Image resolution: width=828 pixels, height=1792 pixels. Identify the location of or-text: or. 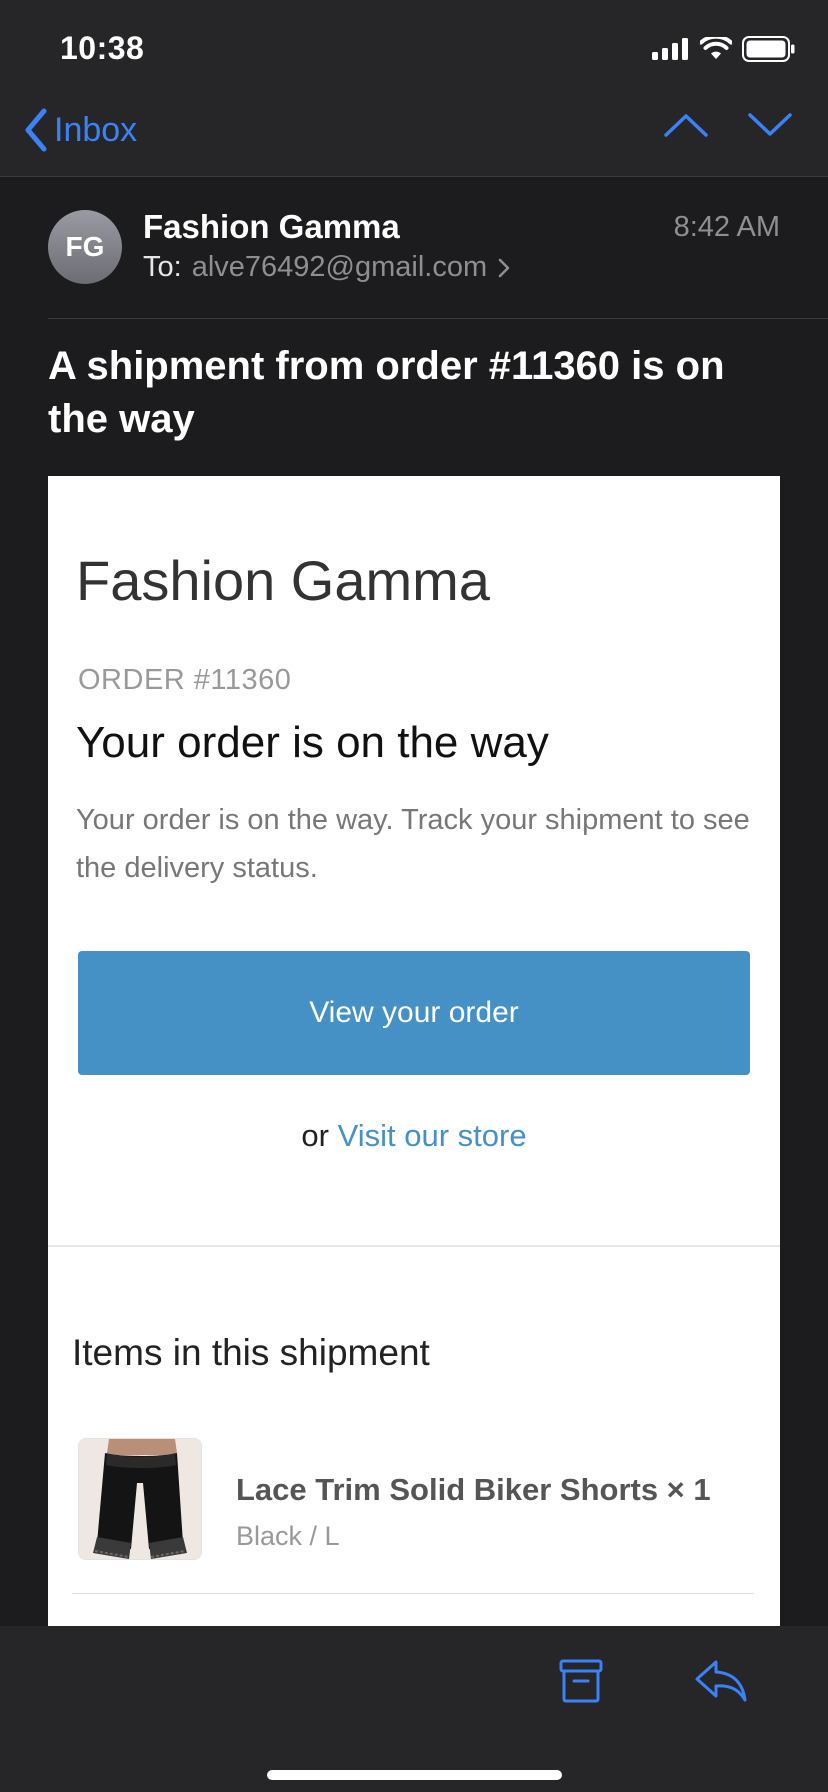
(315, 1135).